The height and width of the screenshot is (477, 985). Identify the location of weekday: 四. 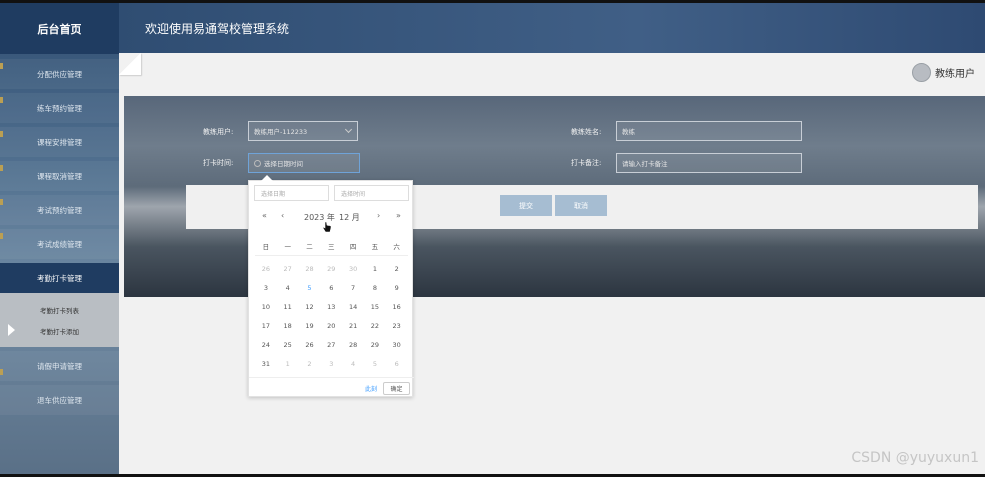
(353, 247).